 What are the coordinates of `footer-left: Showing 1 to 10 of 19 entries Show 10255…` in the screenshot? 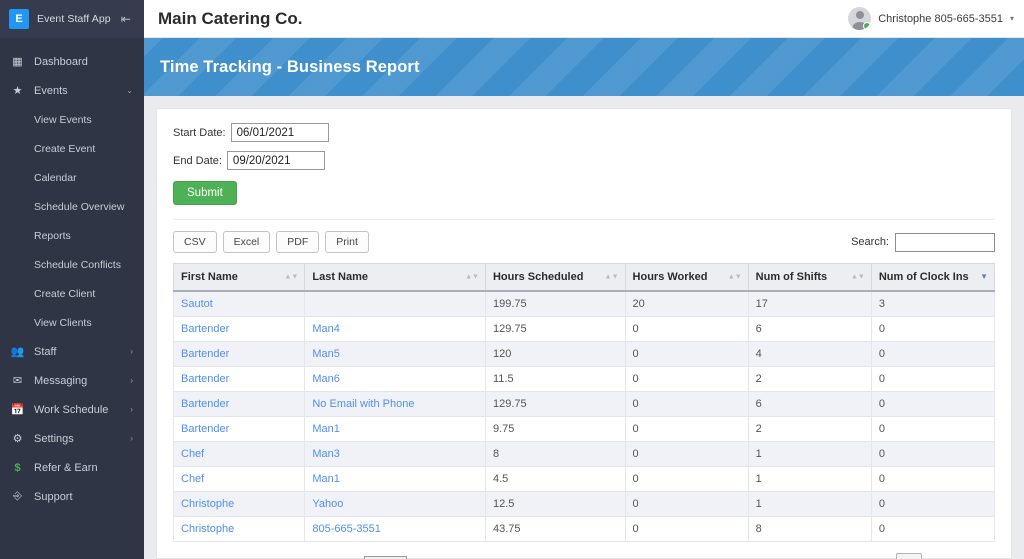 It's located at (310, 557).